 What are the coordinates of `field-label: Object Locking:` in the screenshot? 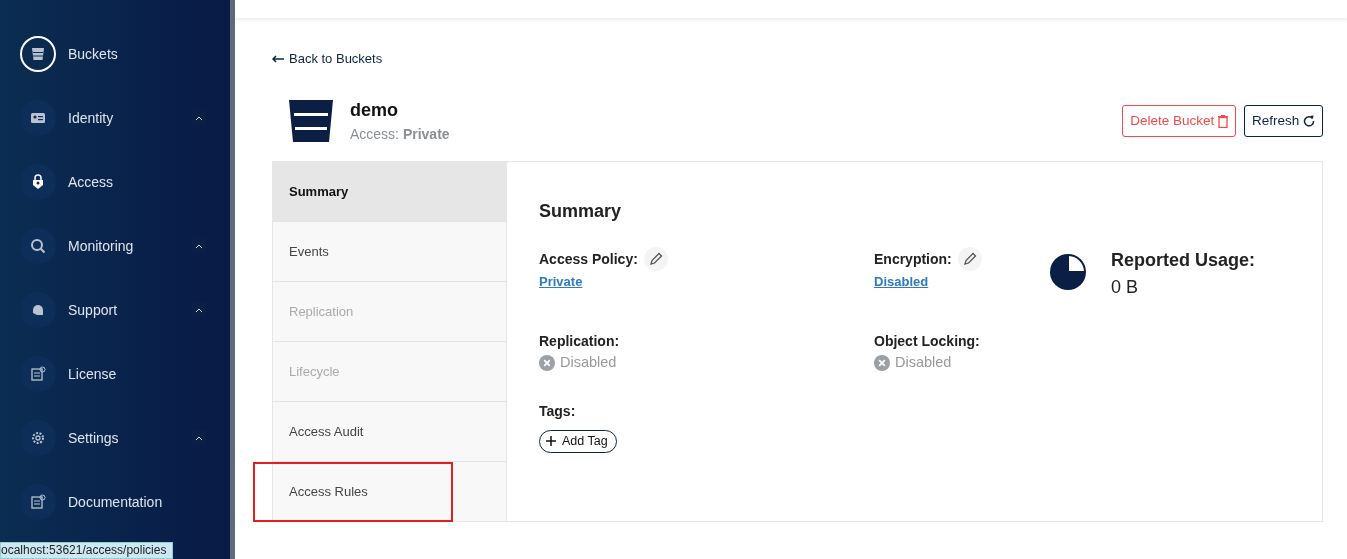 It's located at (927, 341).